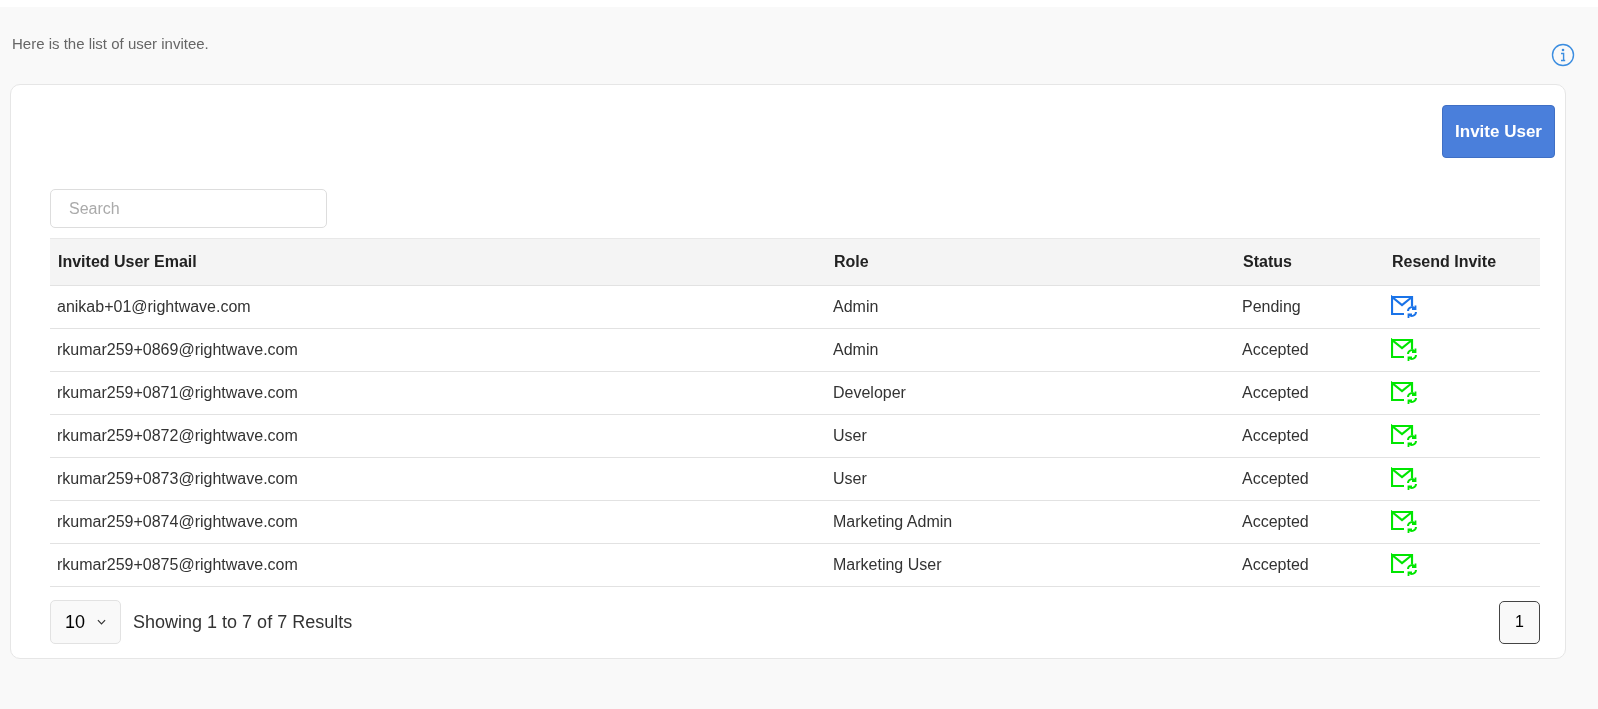  I want to click on page-button: 1, so click(1519, 622).